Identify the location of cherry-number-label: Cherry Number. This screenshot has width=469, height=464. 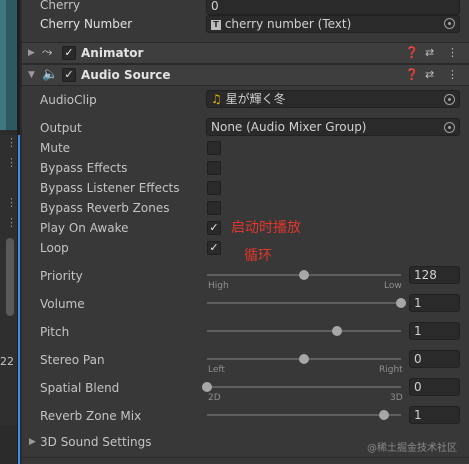
(86, 24).